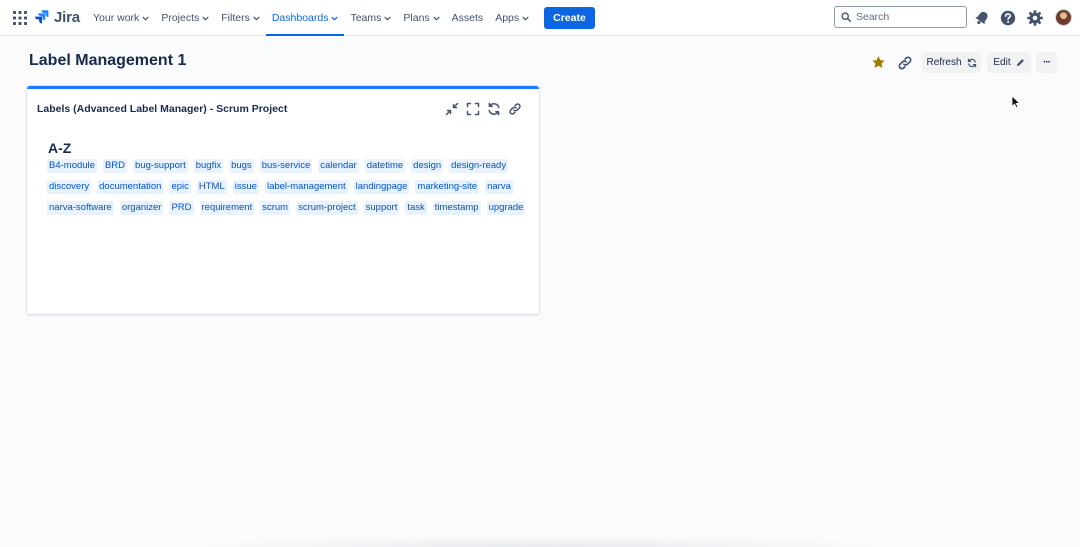  Describe the element at coordinates (366, 18) in the screenshot. I see `nav-item-label: Teams` at that location.